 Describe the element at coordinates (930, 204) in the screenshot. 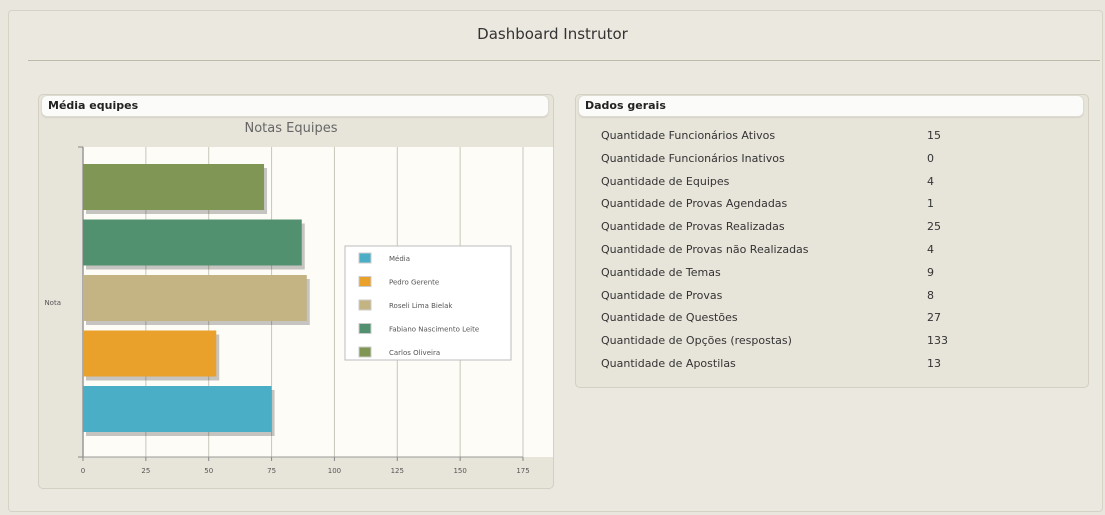

I see `stats-value: 1` at that location.